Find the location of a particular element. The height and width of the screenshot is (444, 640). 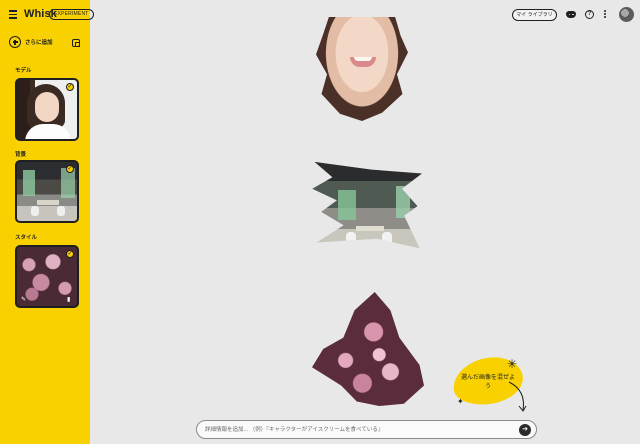

model-shape is located at coordinates (362, 69).